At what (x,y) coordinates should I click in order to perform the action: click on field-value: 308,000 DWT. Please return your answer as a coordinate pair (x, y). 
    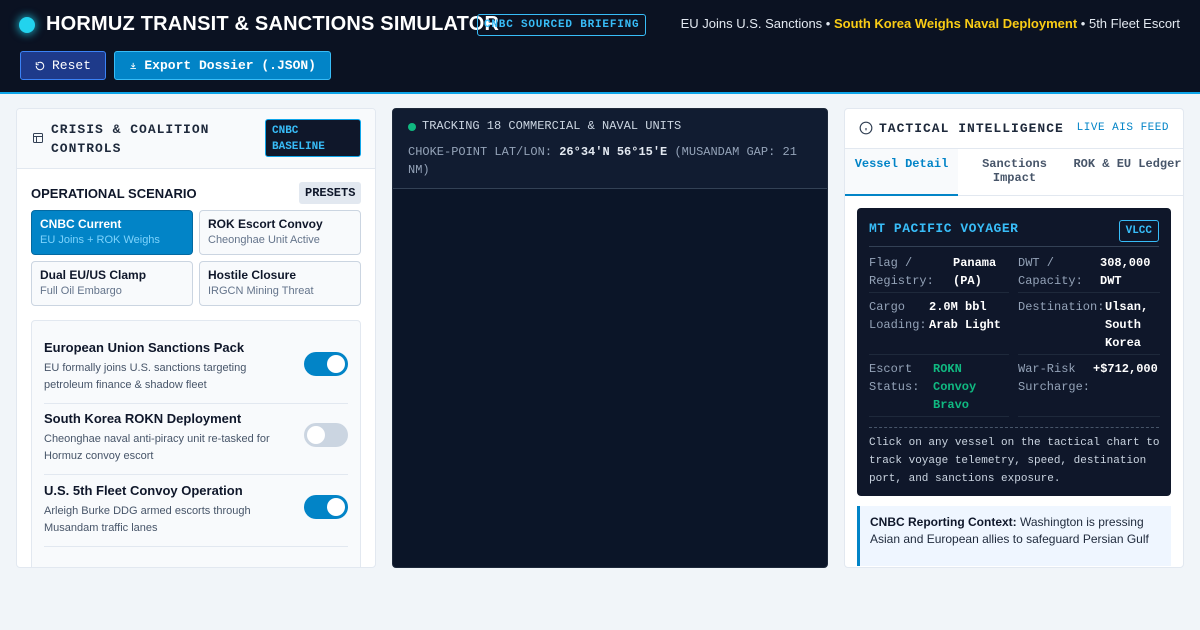
    Looking at the image, I should click on (1125, 272).